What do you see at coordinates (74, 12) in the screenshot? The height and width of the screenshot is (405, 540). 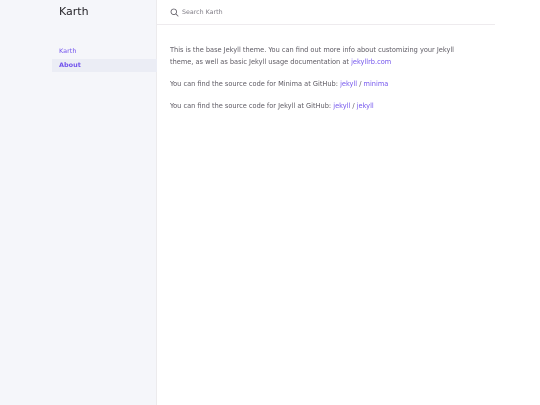 I see `site-title: Karth` at bounding box center [74, 12].